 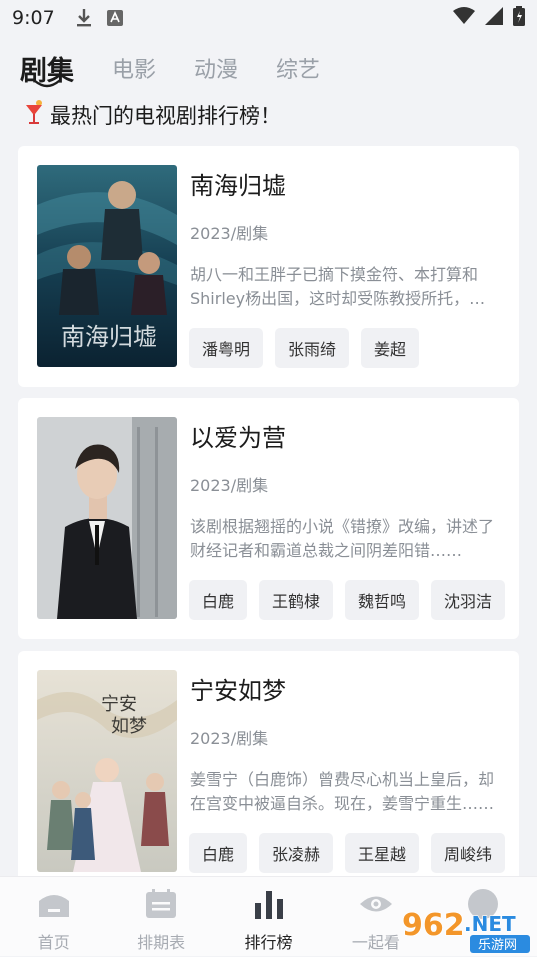 What do you see at coordinates (165, 115) in the screenshot?
I see `headline-text: 最热门的电视剧排行榜！` at bounding box center [165, 115].